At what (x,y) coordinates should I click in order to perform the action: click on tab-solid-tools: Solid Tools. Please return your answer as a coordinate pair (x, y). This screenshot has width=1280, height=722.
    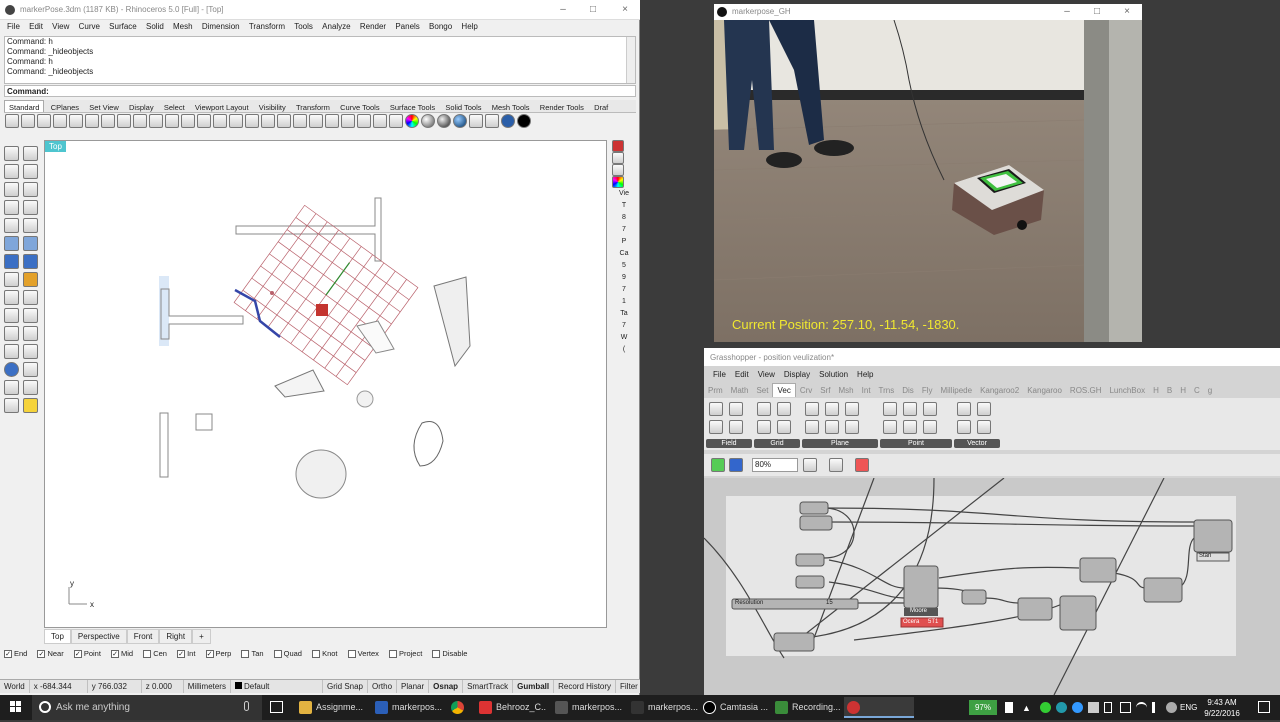
    Looking at the image, I should click on (463, 106).